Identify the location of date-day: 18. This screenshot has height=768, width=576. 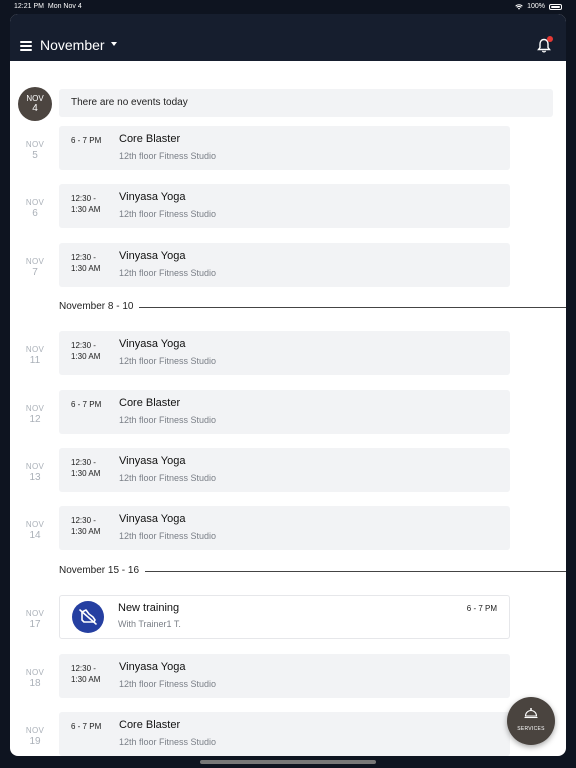
(35, 683).